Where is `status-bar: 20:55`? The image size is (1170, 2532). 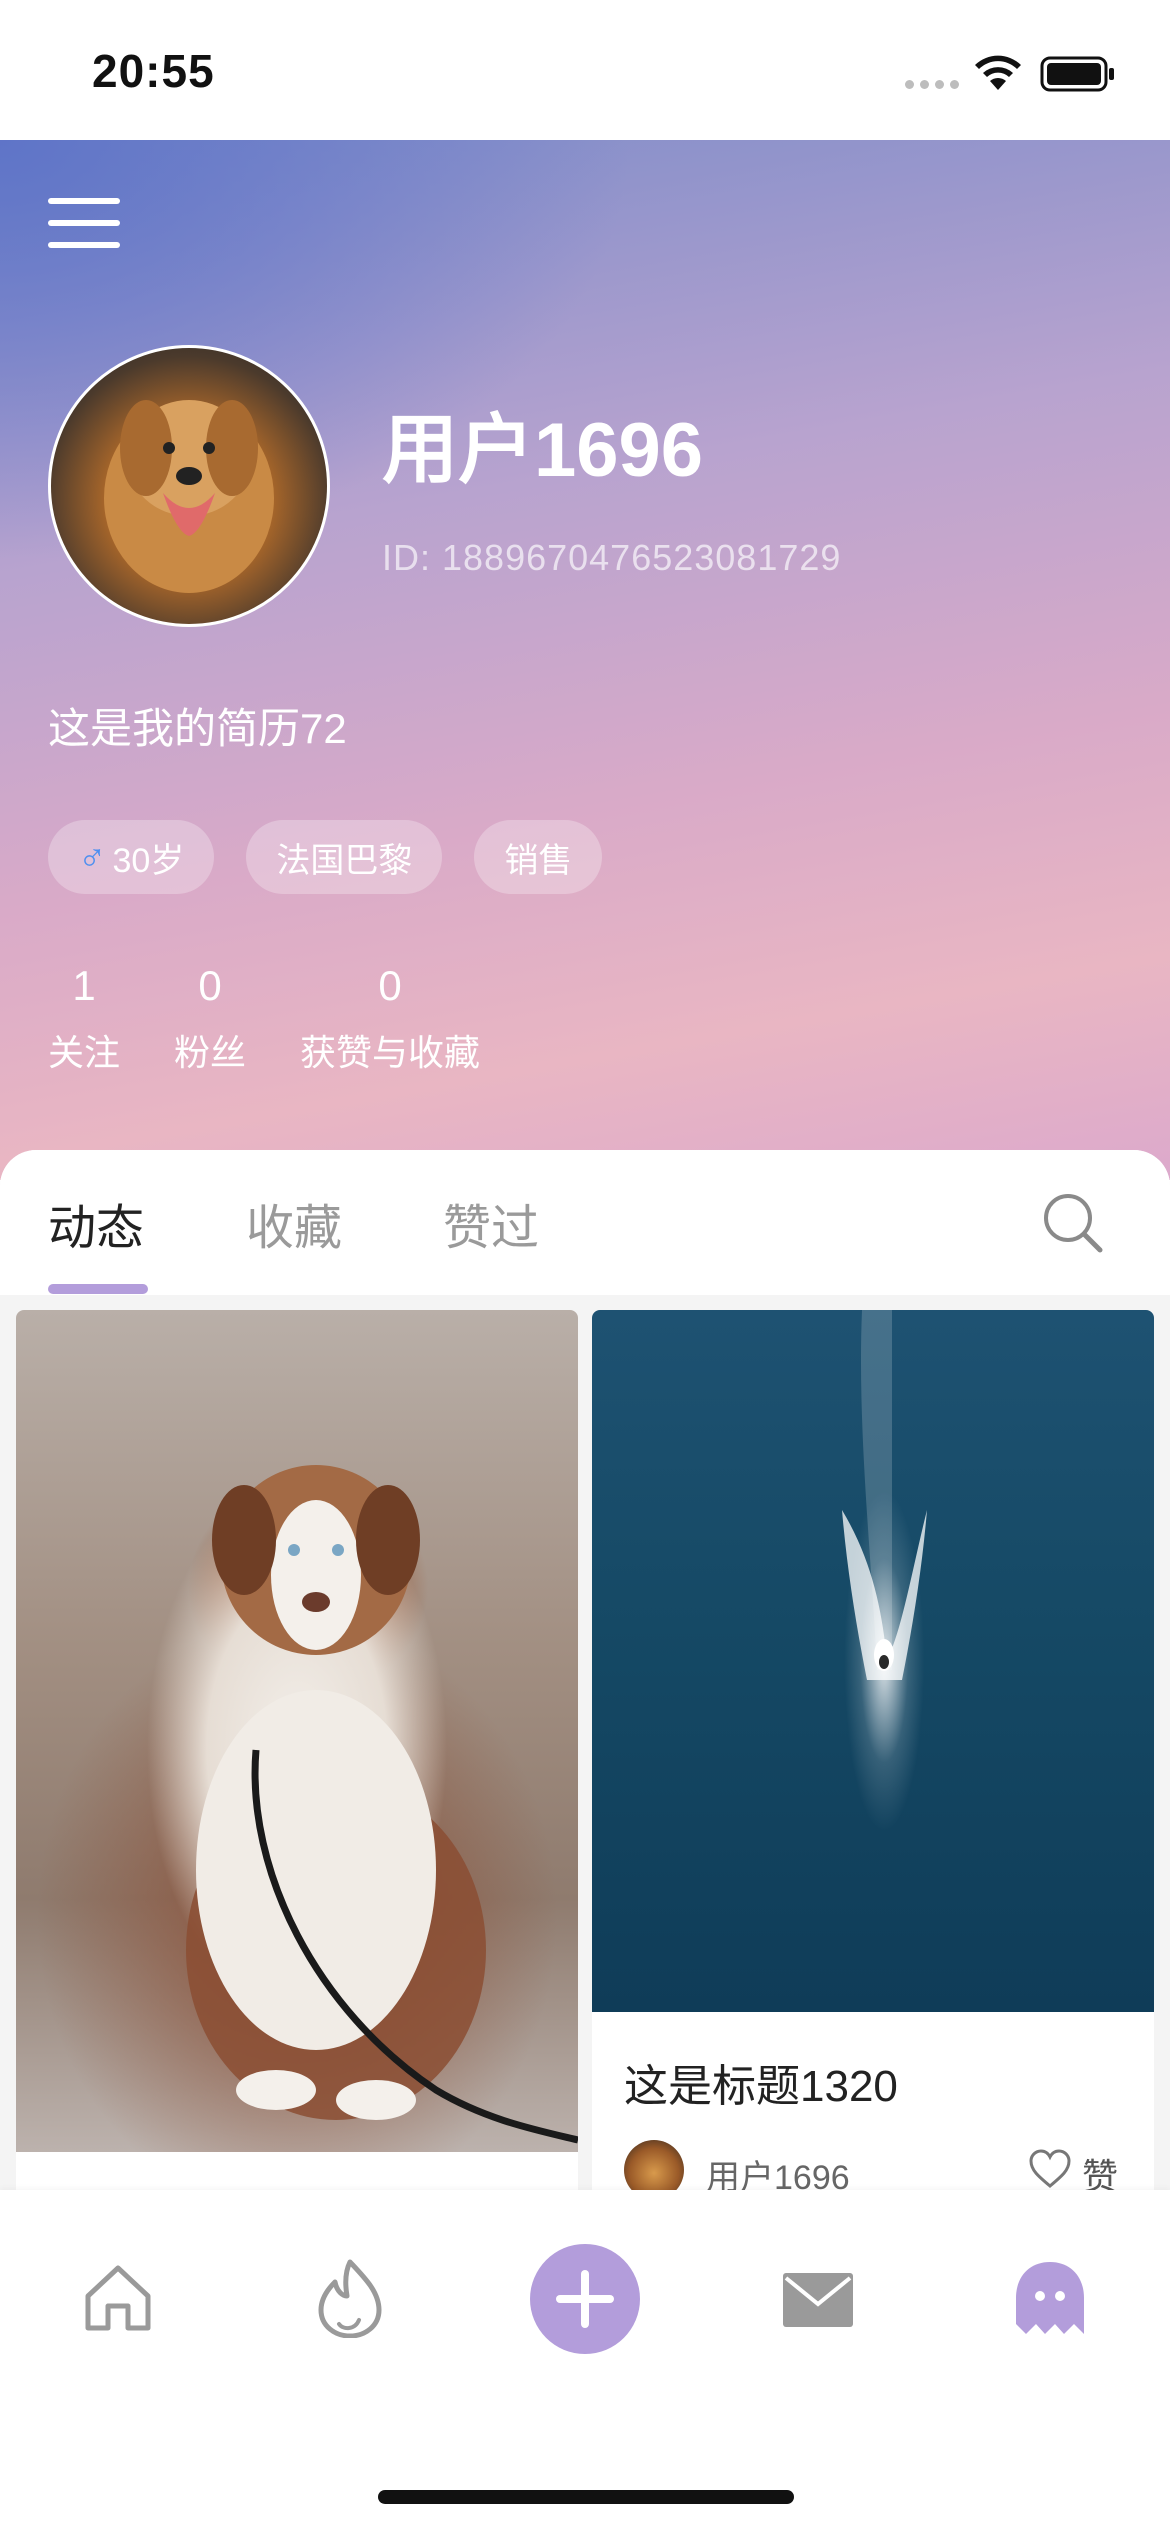 status-bar: 20:55 is located at coordinates (585, 70).